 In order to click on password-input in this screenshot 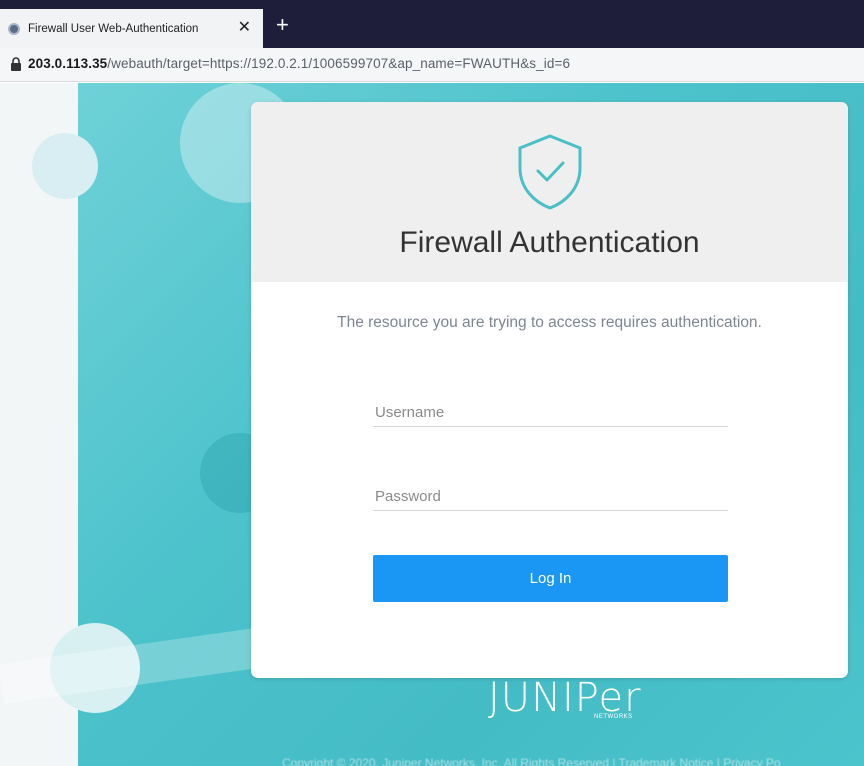, I will do `click(550, 497)`.